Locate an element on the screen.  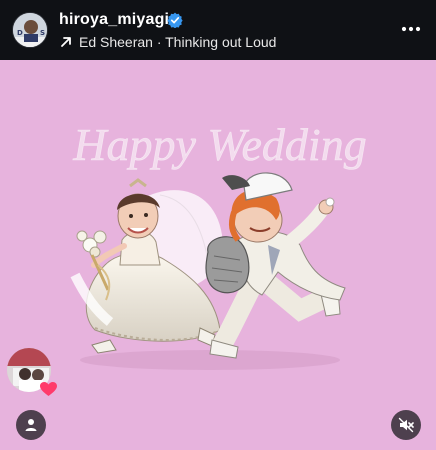
more-options-icon is located at coordinates (411, 29).